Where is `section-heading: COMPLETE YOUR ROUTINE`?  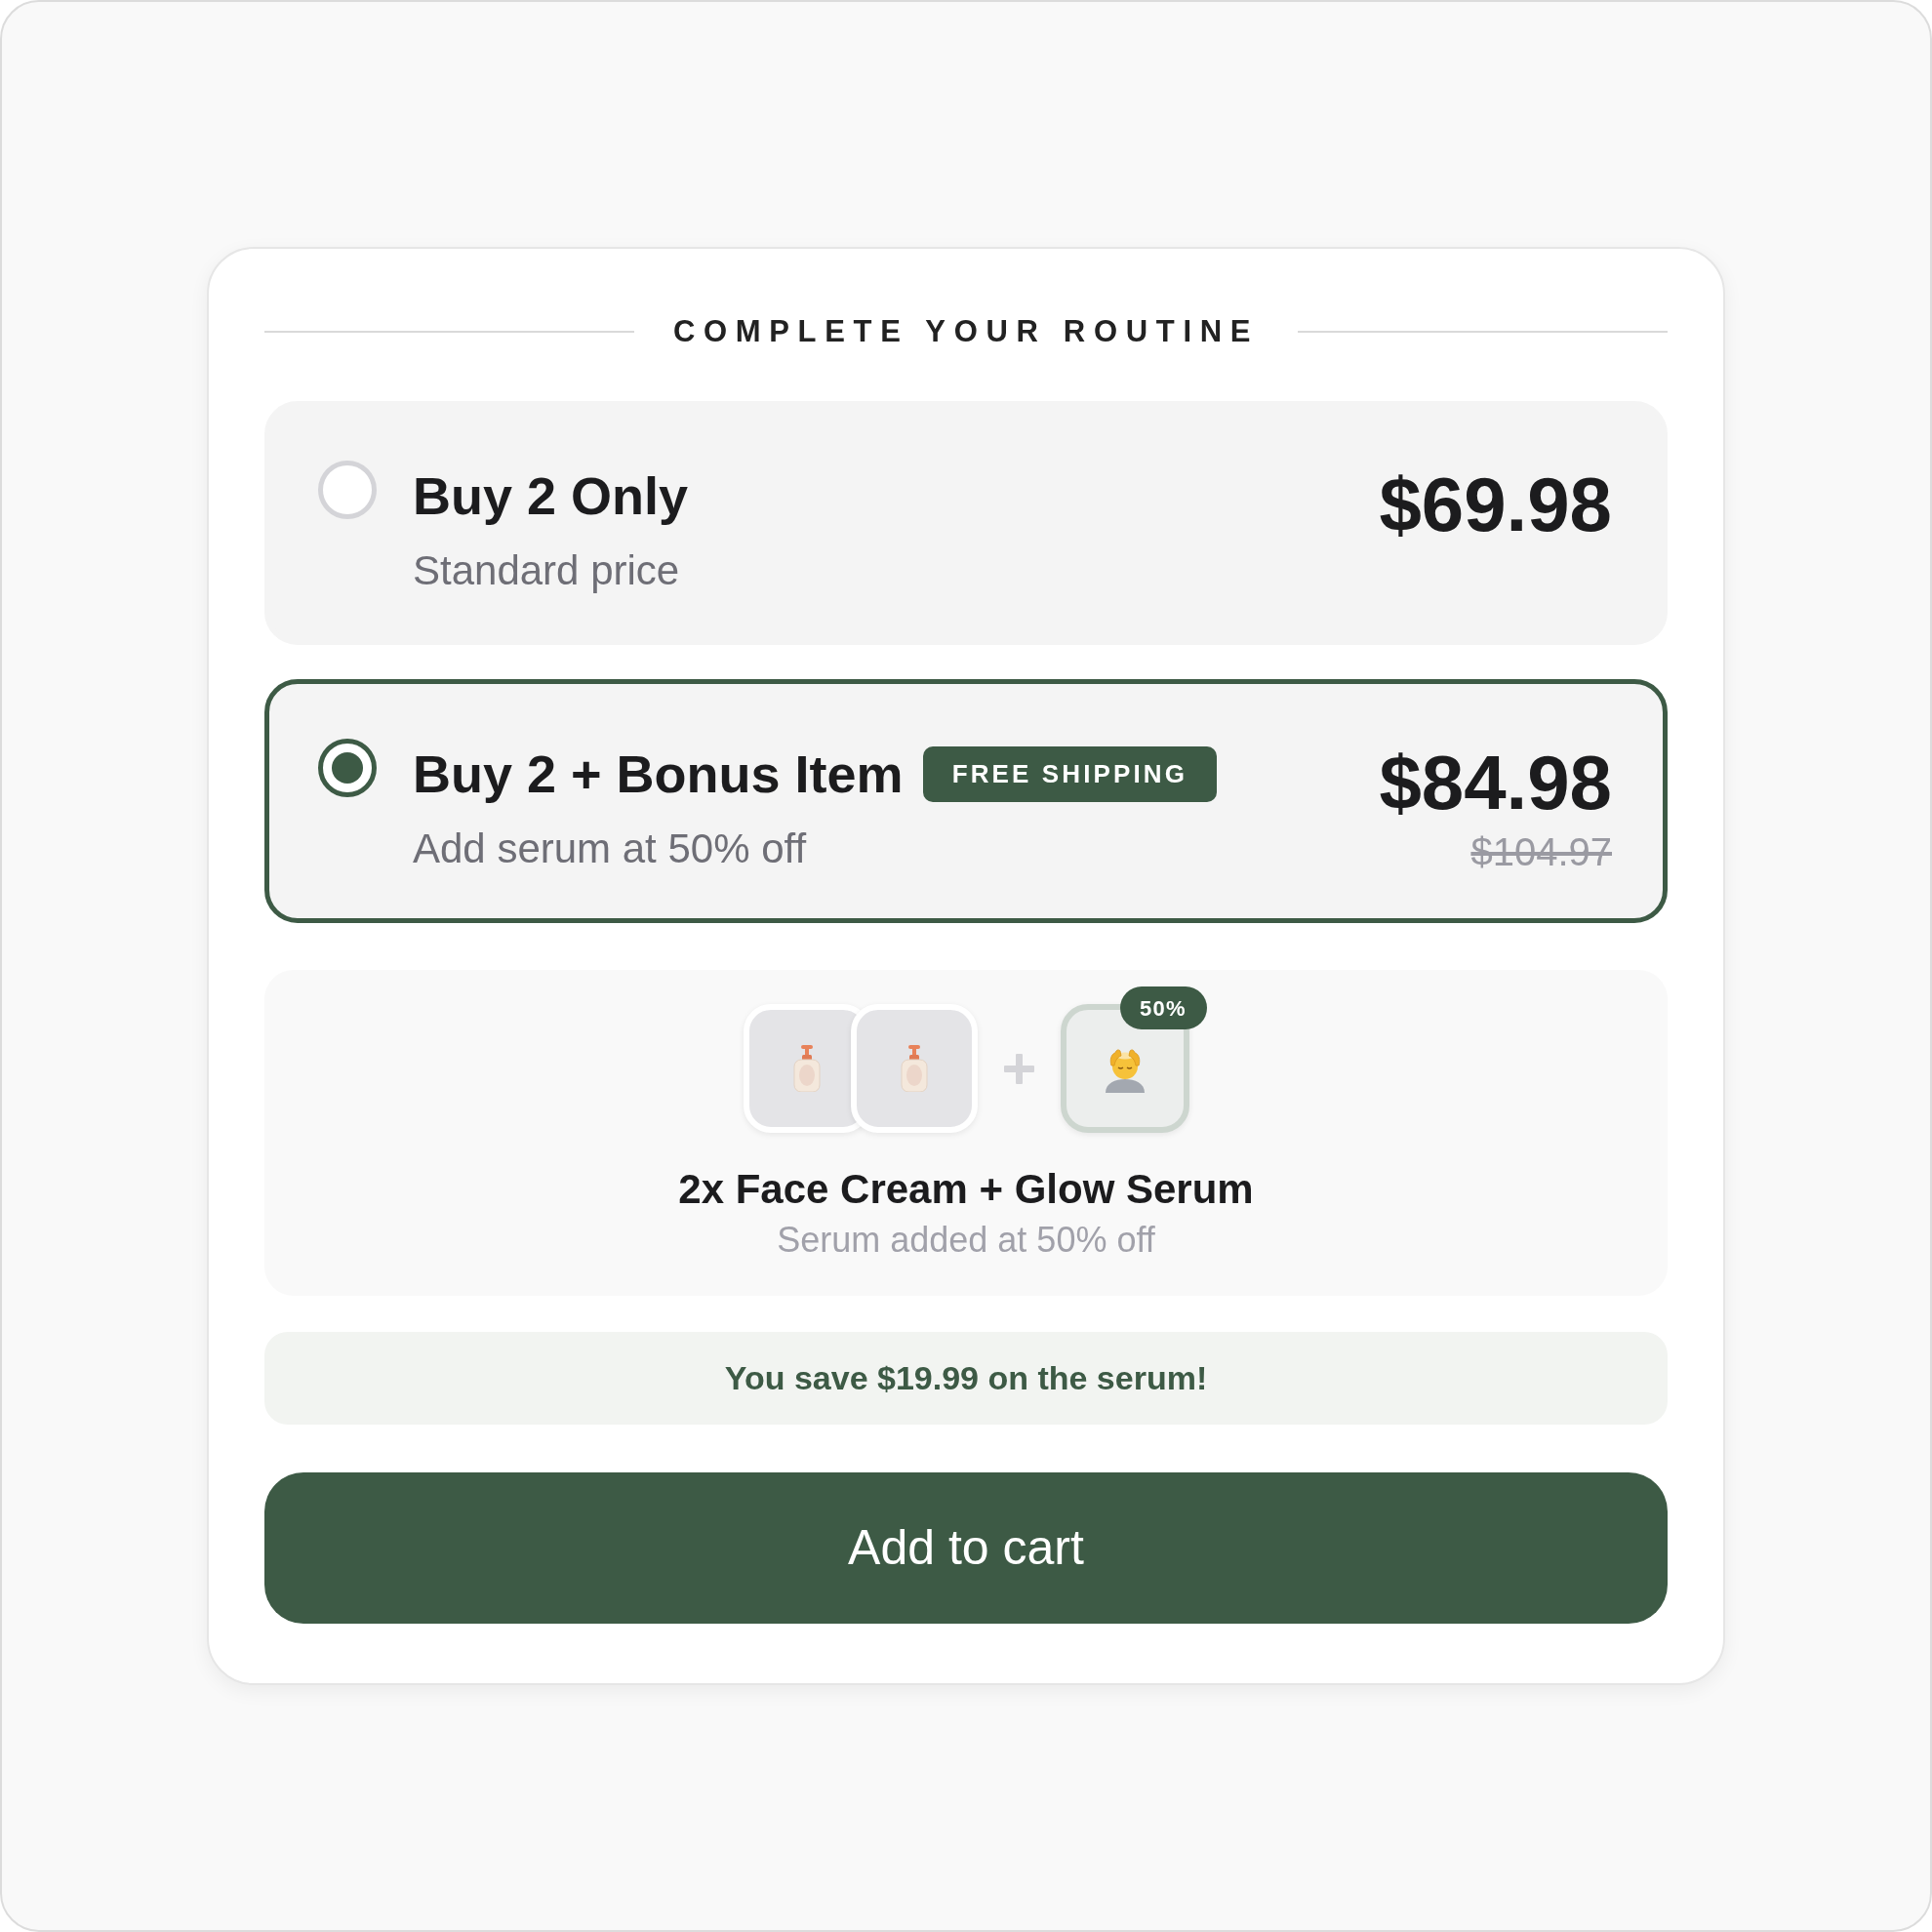
section-heading: COMPLETE YOUR ROUTINE is located at coordinates (966, 331).